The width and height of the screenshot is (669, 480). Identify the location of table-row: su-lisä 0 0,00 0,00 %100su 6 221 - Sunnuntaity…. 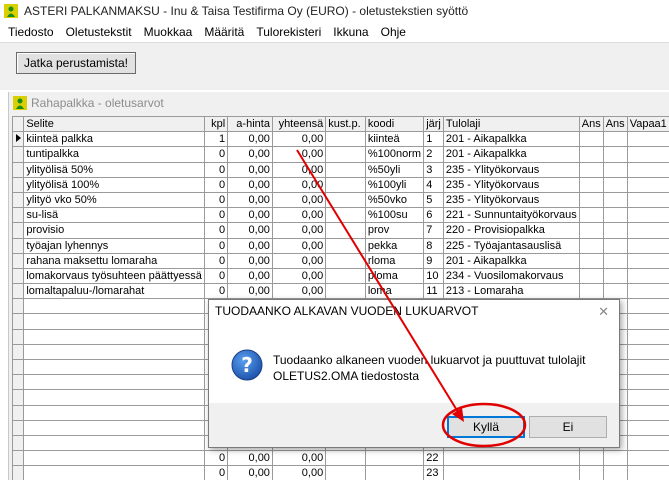
(340, 215).